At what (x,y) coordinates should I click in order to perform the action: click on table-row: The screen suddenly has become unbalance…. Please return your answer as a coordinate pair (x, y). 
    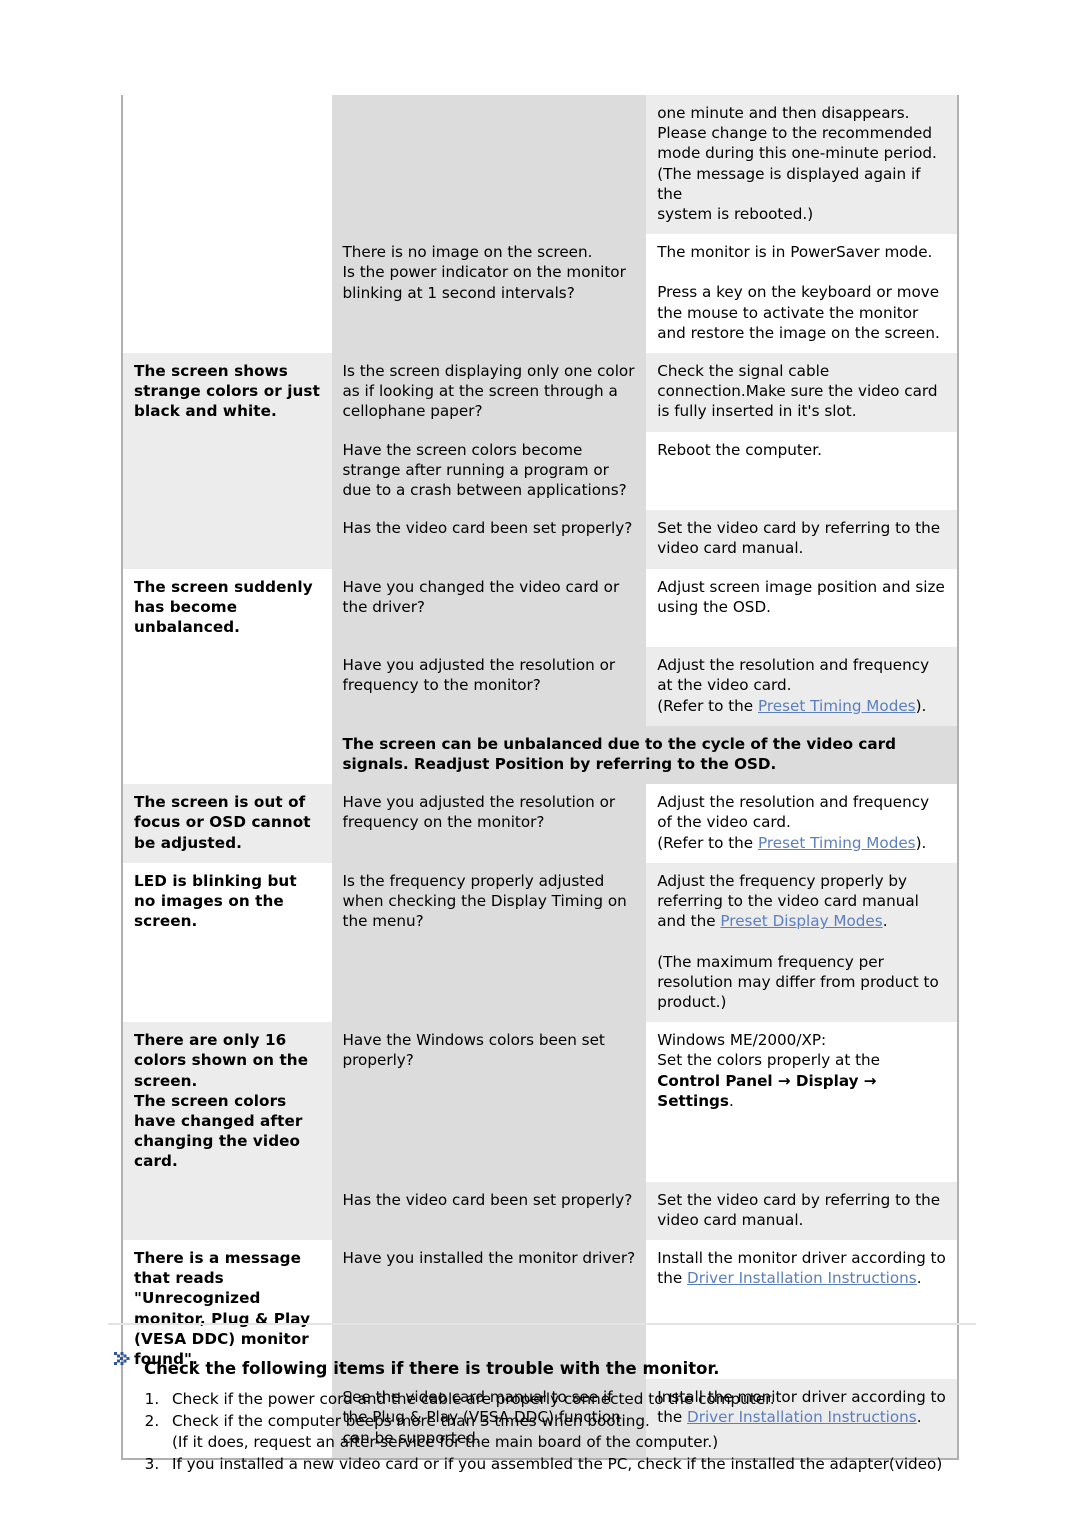
    Looking at the image, I should click on (540, 608).